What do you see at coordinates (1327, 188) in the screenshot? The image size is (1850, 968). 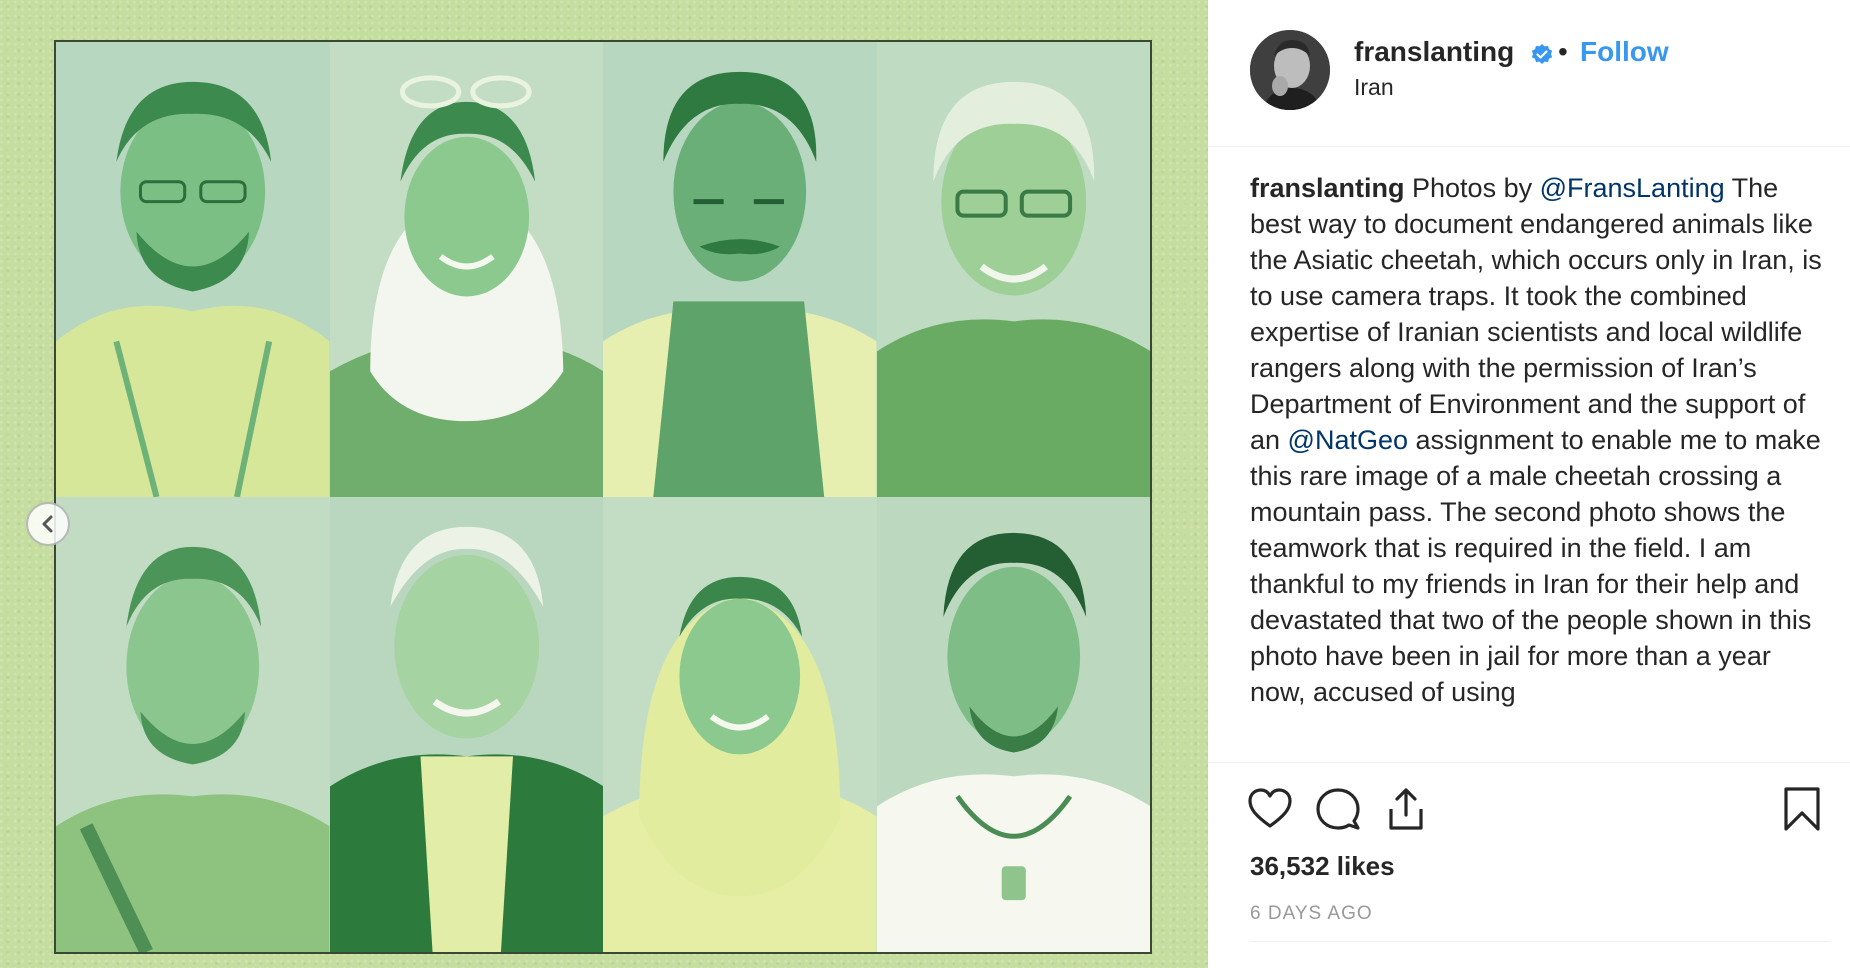 I see `caption-author-link: franslanting` at bounding box center [1327, 188].